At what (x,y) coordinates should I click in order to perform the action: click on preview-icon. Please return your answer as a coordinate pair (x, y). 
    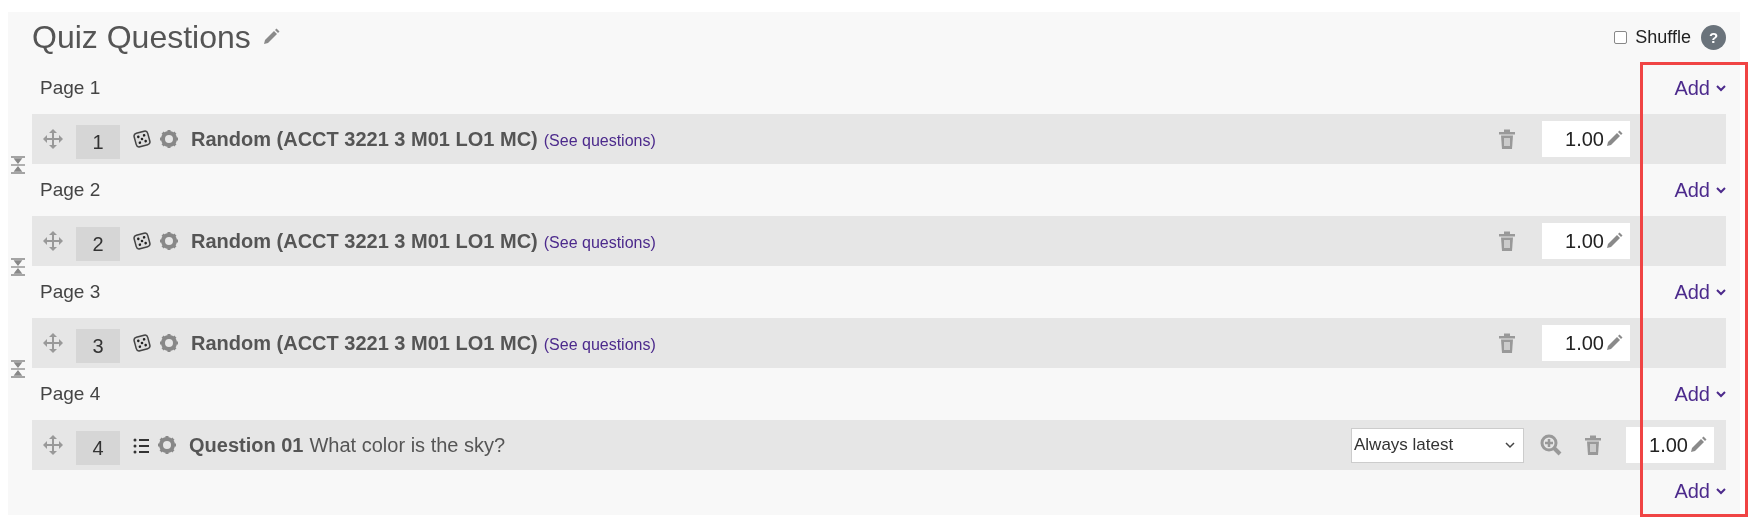
    Looking at the image, I should click on (1551, 445).